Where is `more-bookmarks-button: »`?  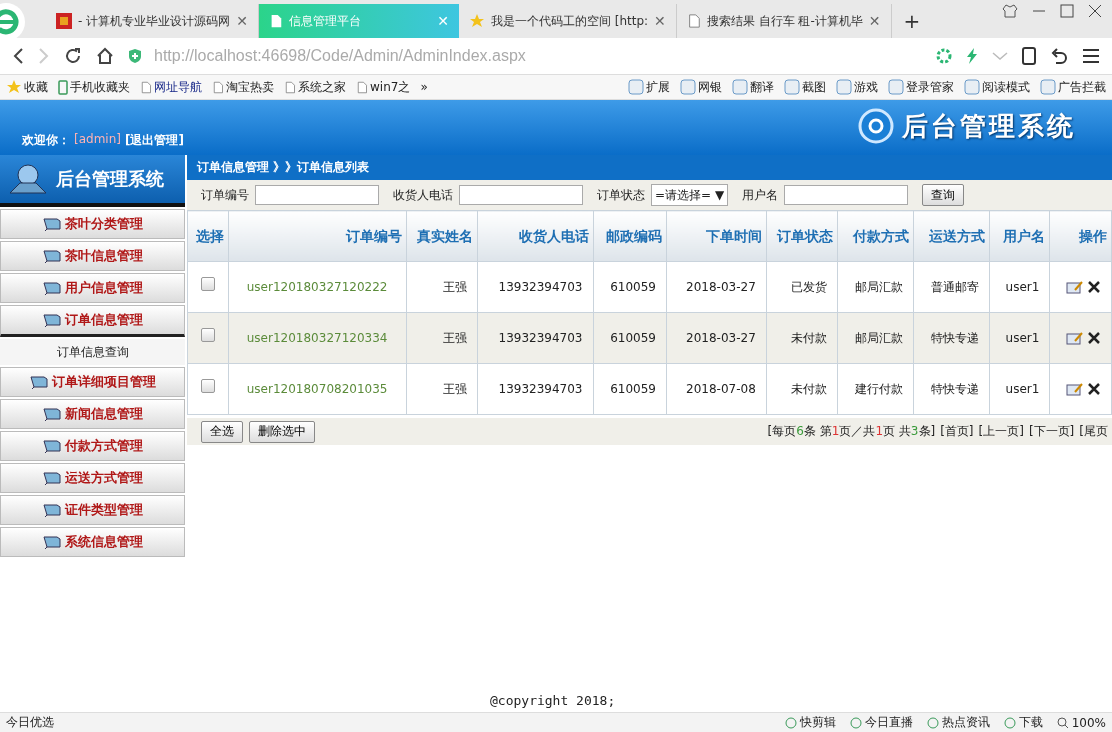
more-bookmarks-button: » is located at coordinates (424, 87).